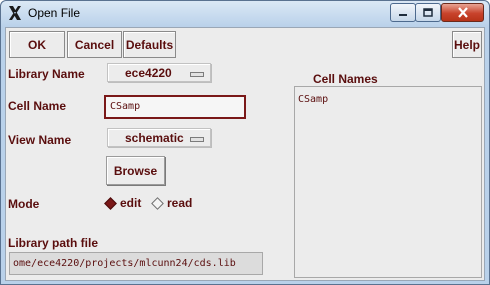  I want to click on maximize-button, so click(428, 12).